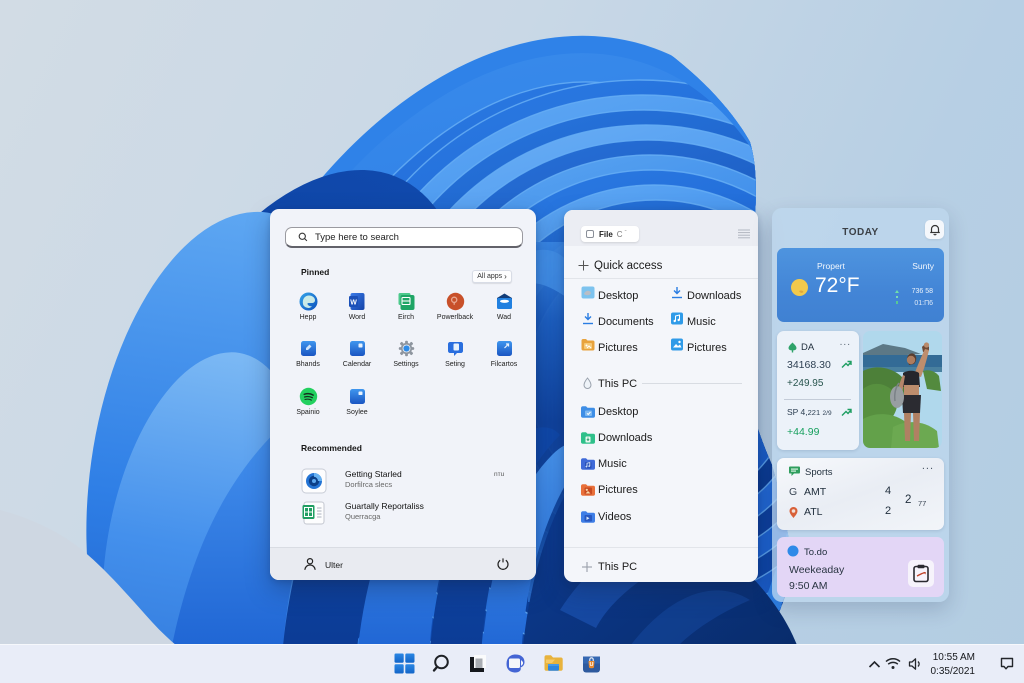  Describe the element at coordinates (592, 665) in the screenshot. I see `svg-text: U` at that location.